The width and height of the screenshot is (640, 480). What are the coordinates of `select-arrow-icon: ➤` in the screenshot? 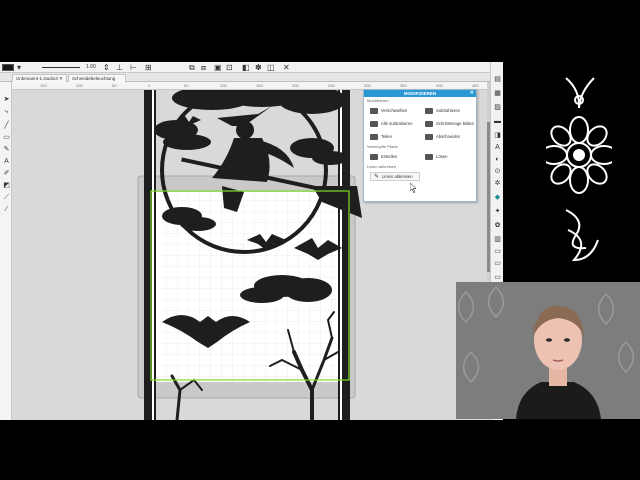 It's located at (6, 100).